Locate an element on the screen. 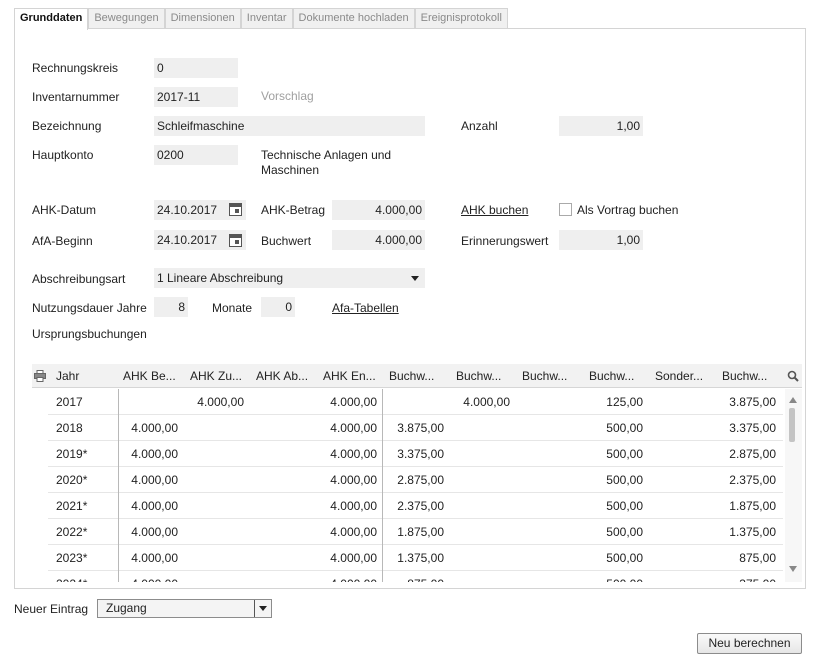 Image resolution: width=818 pixels, height=667 pixels. neu-berechnen-button: Neu berechnen is located at coordinates (749, 643).